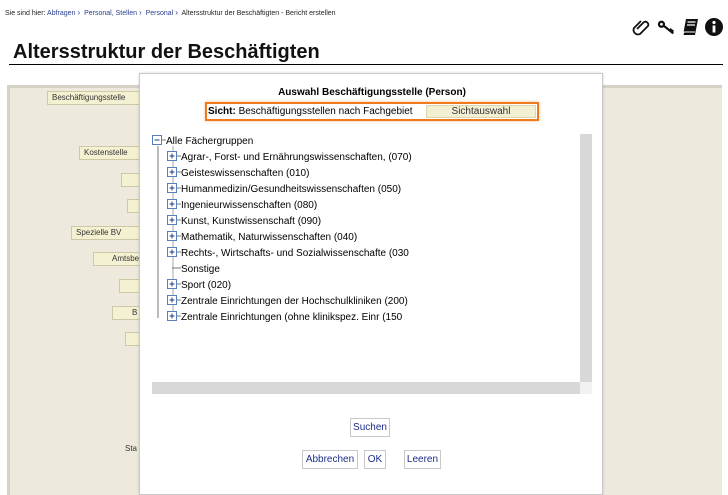 This screenshot has height=495, width=728. I want to click on tree-node-label: Ingenieurwissenschaften (080), so click(249, 206).